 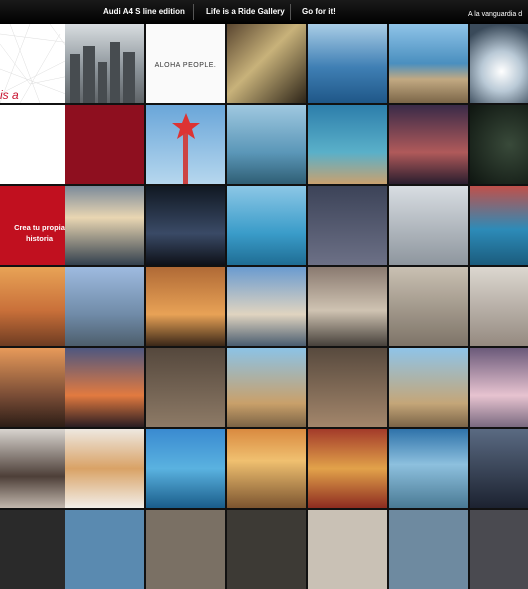 What do you see at coordinates (495, 14) in the screenshot?
I see `tagline: A la vanguardia d` at bounding box center [495, 14].